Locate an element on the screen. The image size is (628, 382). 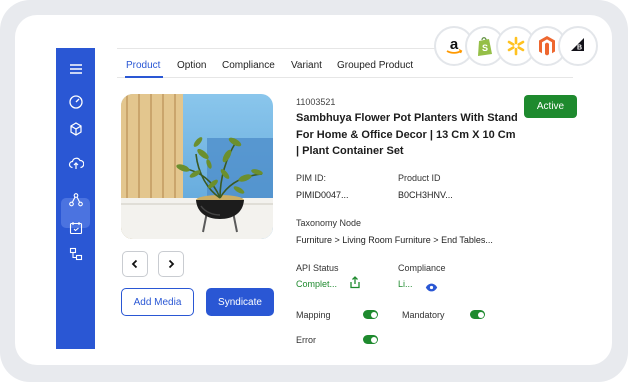
chevron-right-icon is located at coordinates (171, 264).